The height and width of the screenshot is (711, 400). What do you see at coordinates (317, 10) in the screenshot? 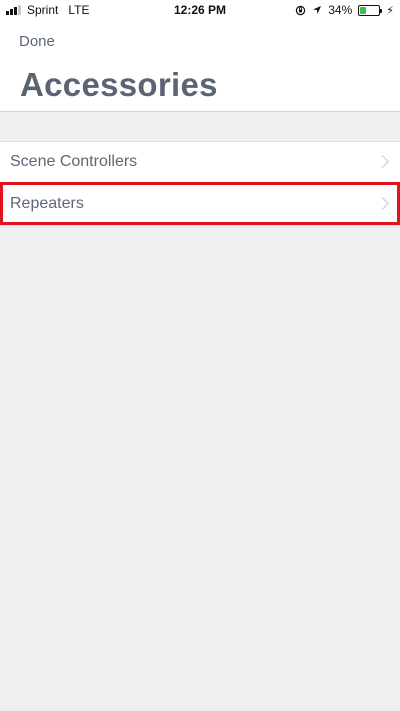
I see `location-arrow-icon` at bounding box center [317, 10].